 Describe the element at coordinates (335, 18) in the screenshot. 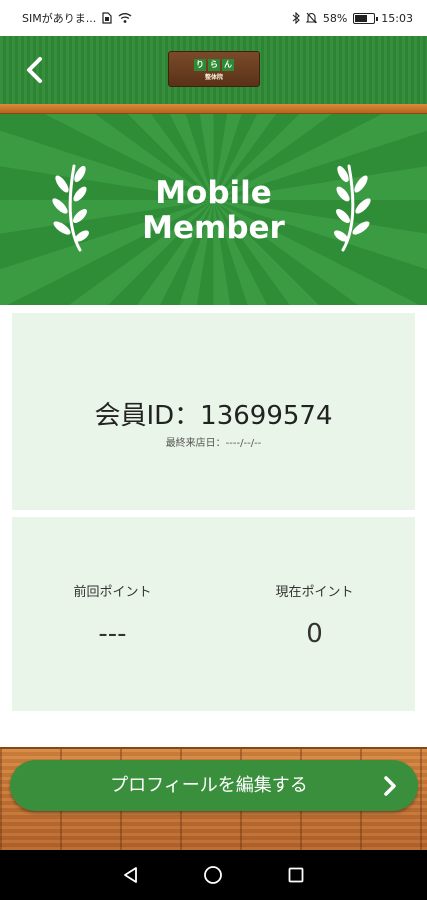

I see `battery-percent: 58%` at that location.